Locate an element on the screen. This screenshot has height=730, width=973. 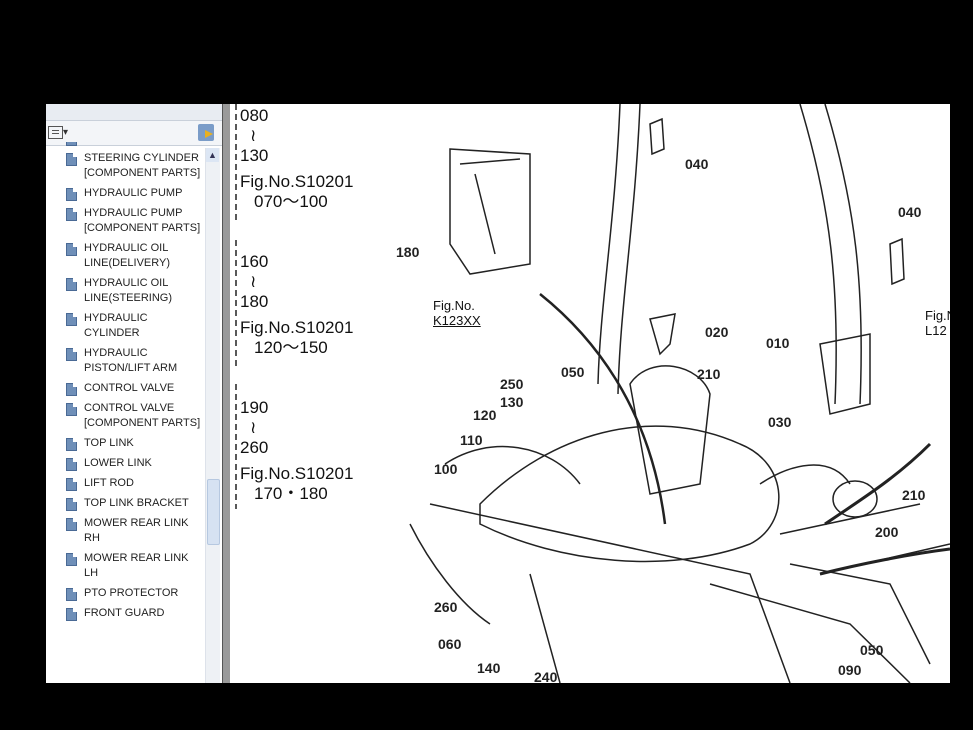
bookmark-item: LIFT ROD is located at coordinates (125, 485).